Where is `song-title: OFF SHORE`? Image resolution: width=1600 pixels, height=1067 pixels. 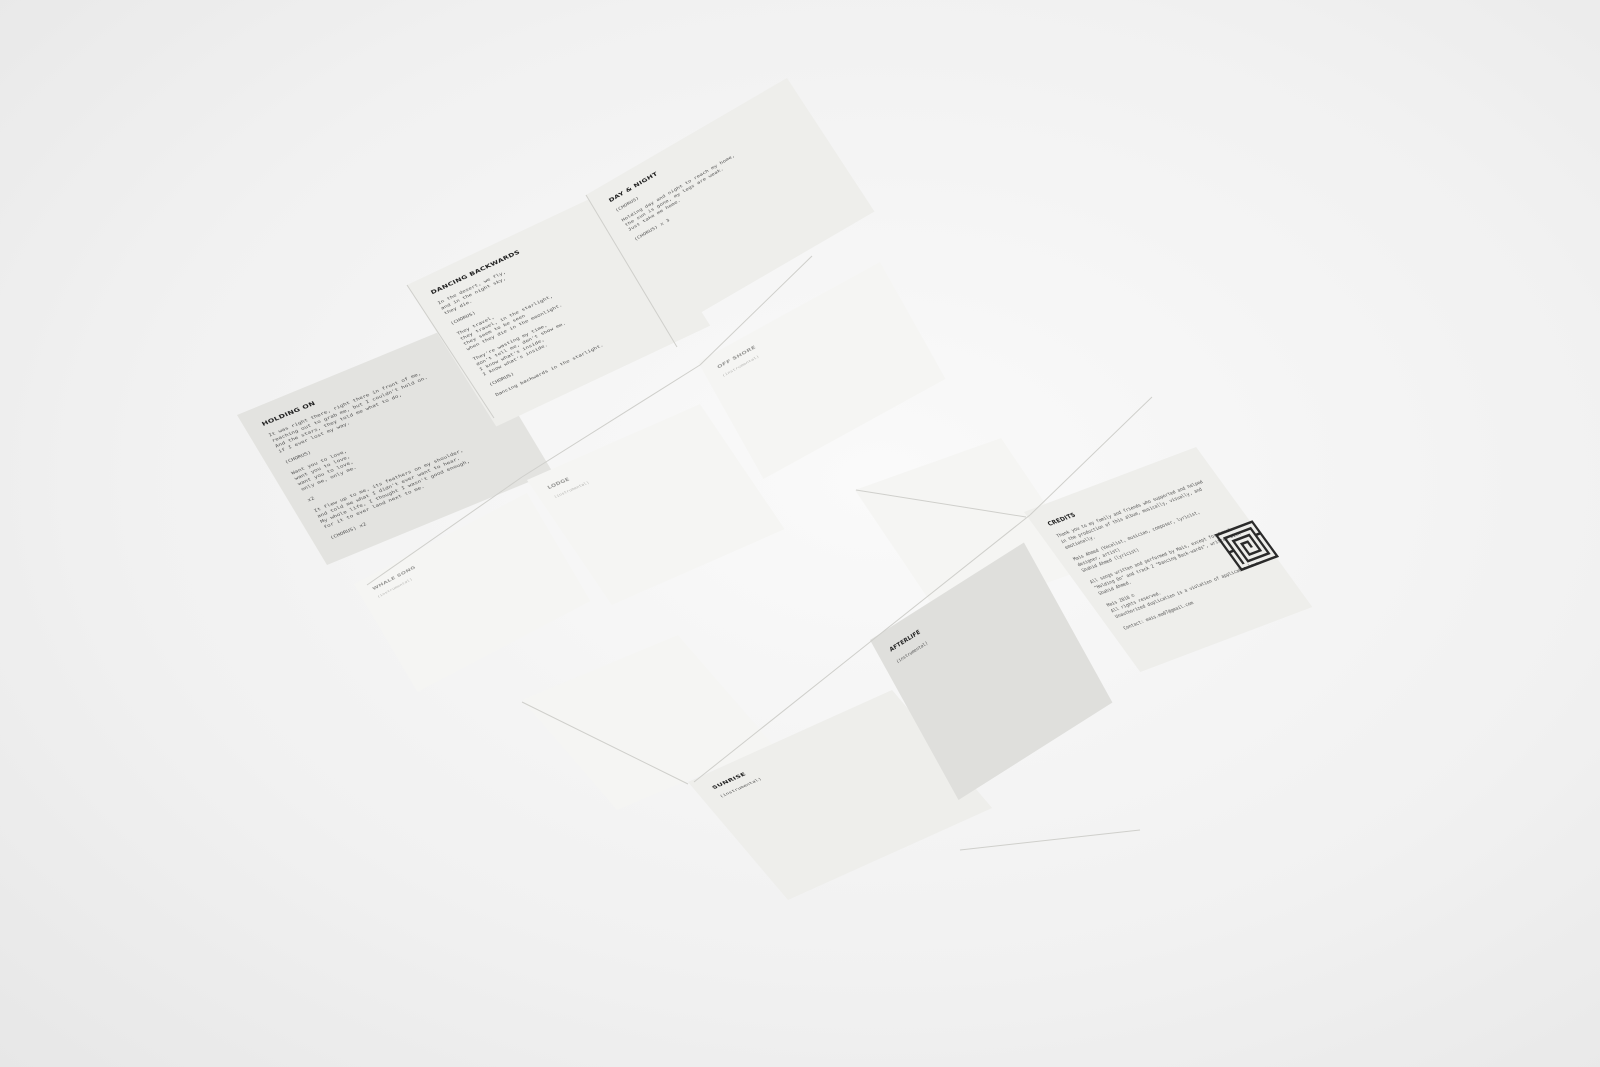
song-title: OFF SHORE is located at coordinates (736, 357).